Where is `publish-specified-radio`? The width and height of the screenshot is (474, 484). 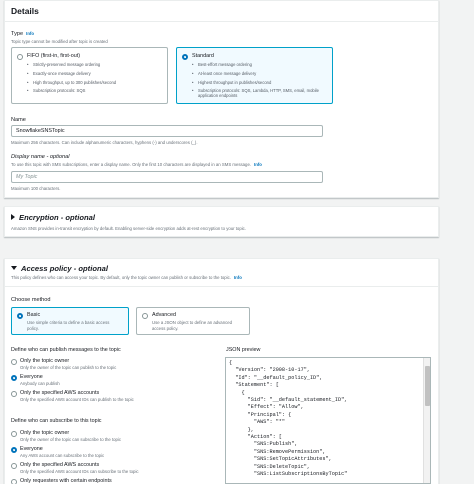 publish-specified-radio is located at coordinates (14, 394).